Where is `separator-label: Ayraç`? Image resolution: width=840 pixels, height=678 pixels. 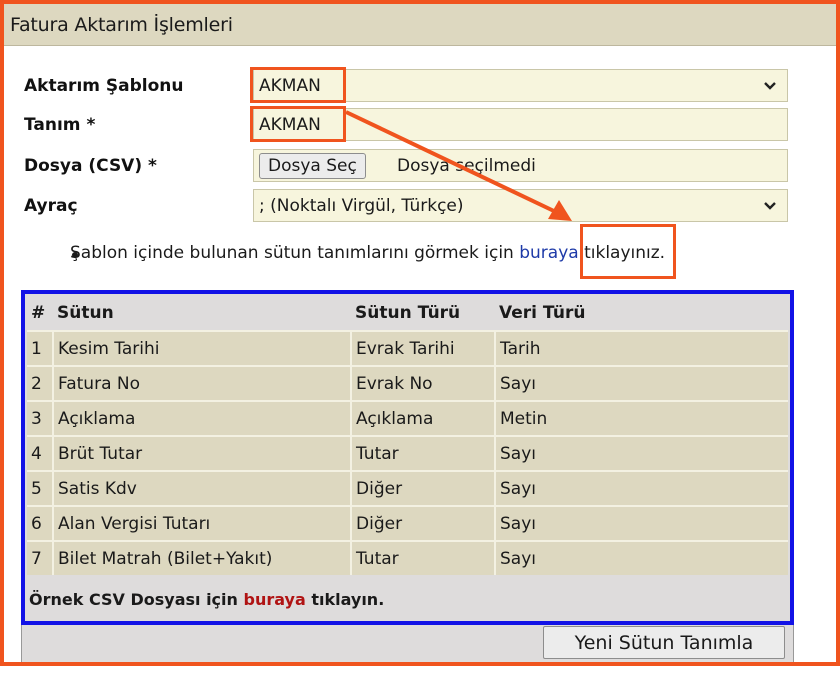
separator-label: Ayraç is located at coordinates (51, 206).